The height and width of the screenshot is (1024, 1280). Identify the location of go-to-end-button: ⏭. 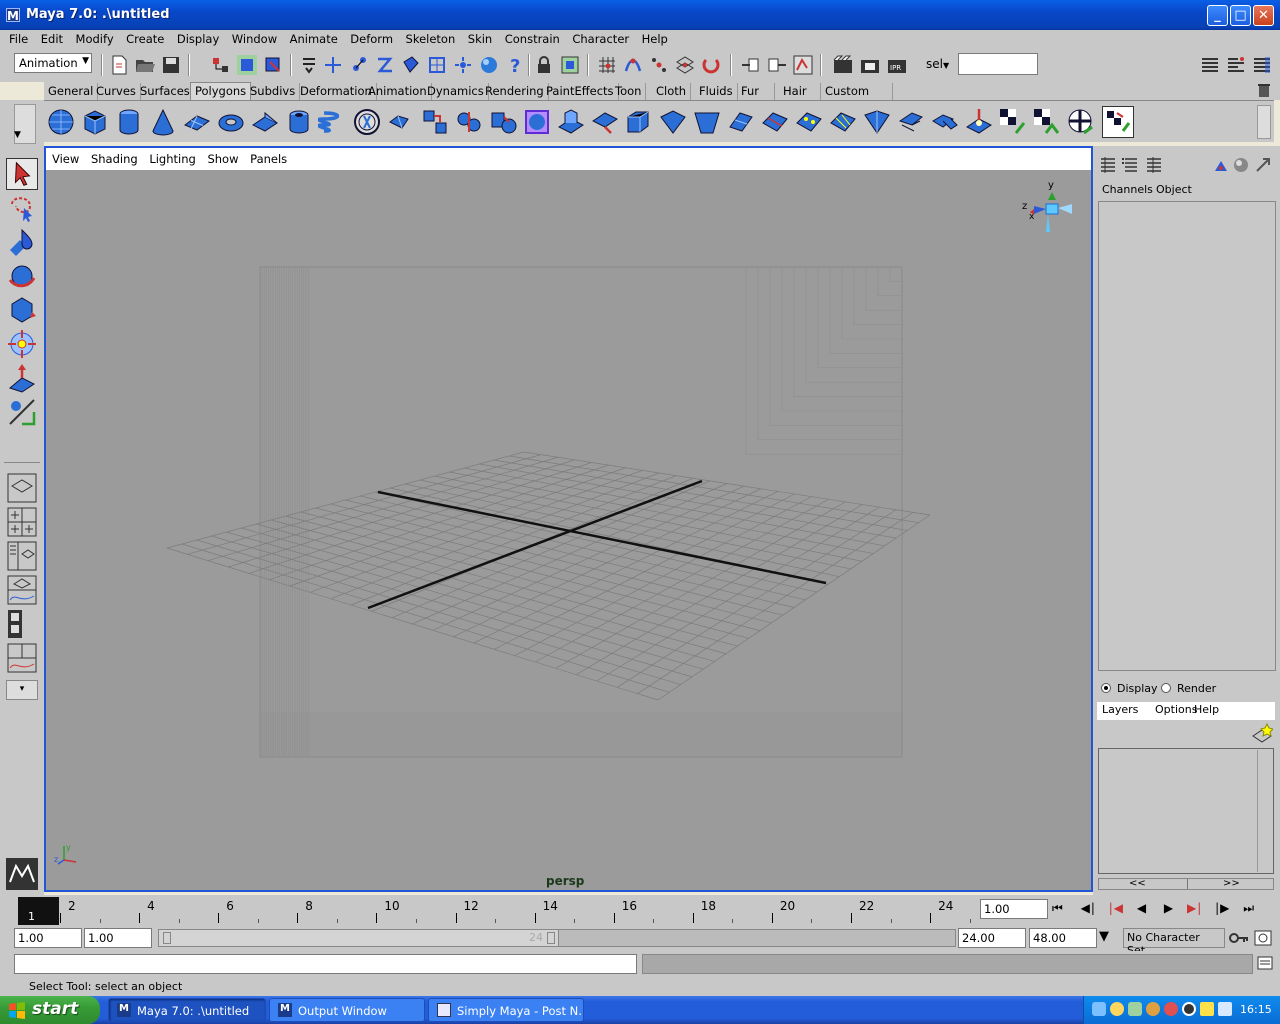
(1249, 908).